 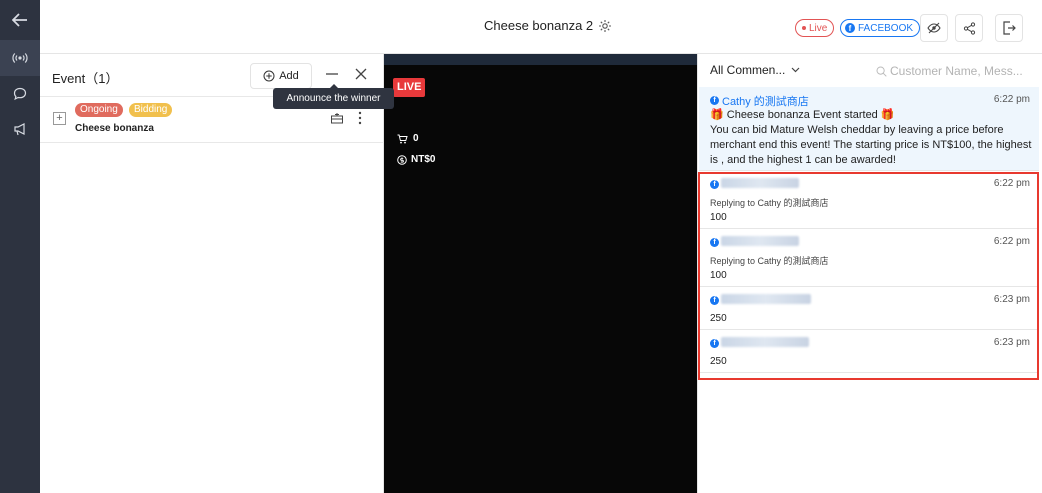 I want to click on comment-sender: Cathy 的測試商店, so click(x=765, y=102).